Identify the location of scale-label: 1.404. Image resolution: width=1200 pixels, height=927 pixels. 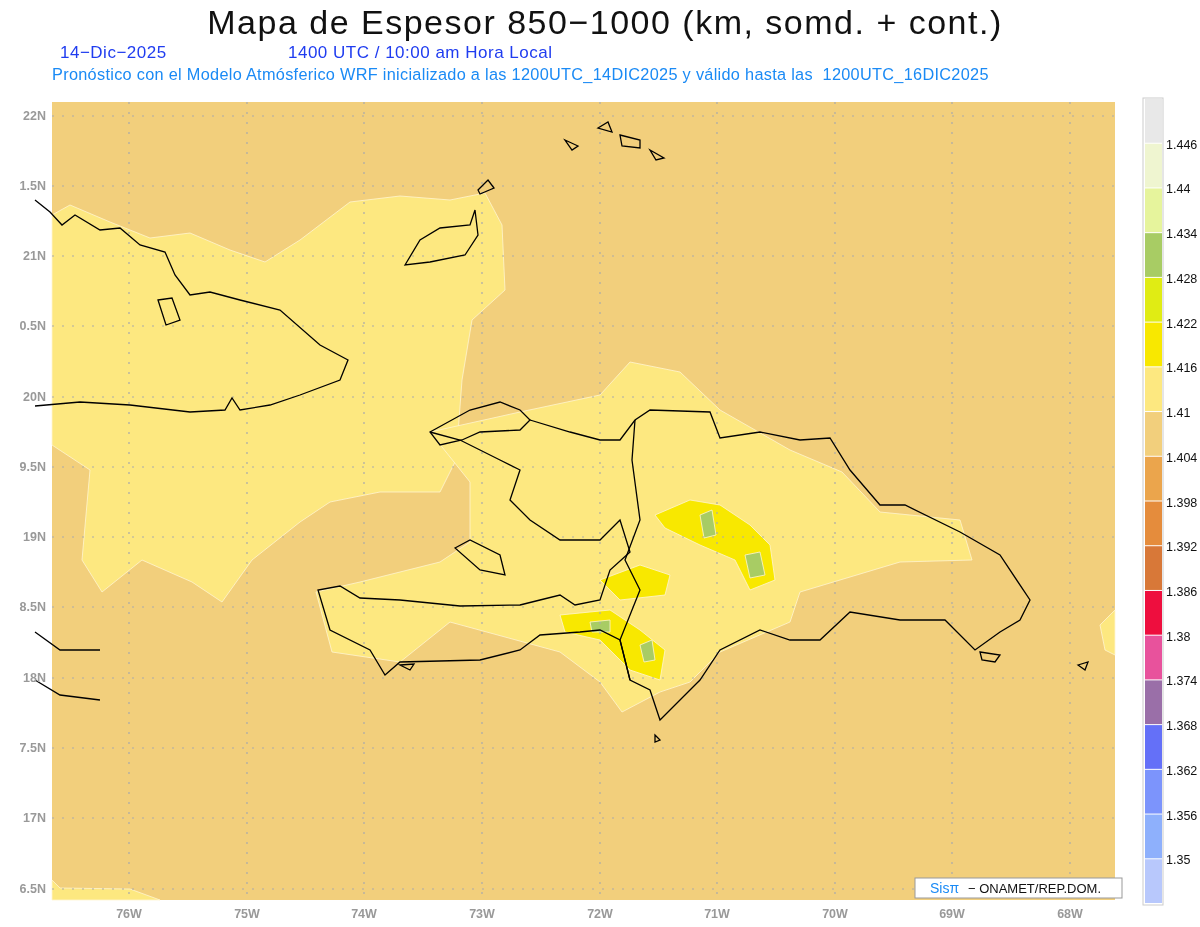
(1182, 457).